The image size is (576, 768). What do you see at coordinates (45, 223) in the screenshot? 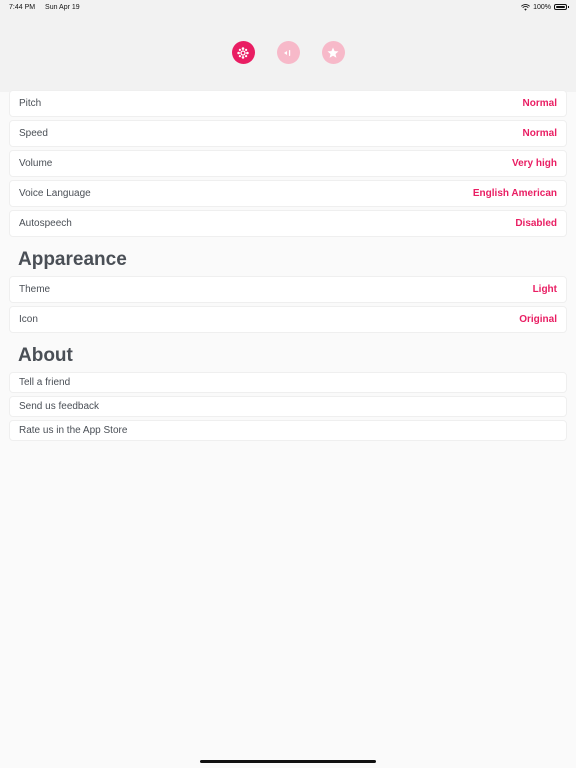
I see `setting-label: Autospeech` at bounding box center [45, 223].